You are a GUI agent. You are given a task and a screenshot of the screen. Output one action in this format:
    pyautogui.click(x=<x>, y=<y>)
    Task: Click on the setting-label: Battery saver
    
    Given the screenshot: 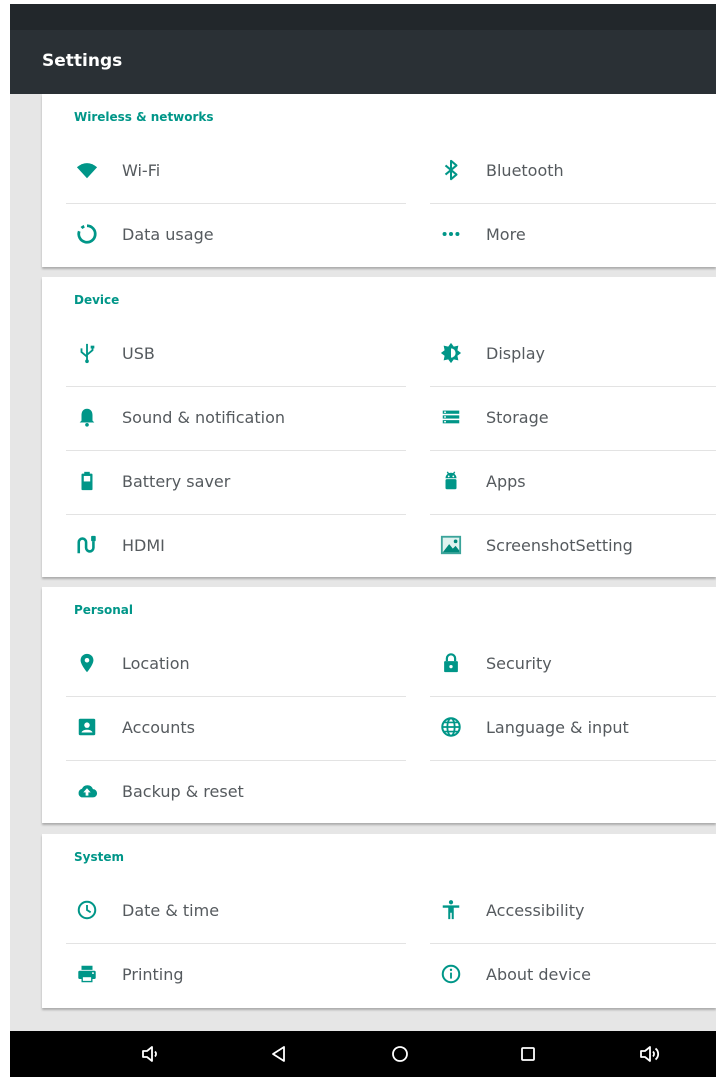 What is the action you would take?
    pyautogui.click(x=176, y=481)
    